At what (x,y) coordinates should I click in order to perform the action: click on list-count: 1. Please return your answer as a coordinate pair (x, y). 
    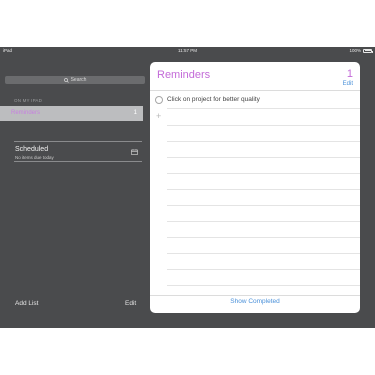
    Looking at the image, I should click on (135, 113).